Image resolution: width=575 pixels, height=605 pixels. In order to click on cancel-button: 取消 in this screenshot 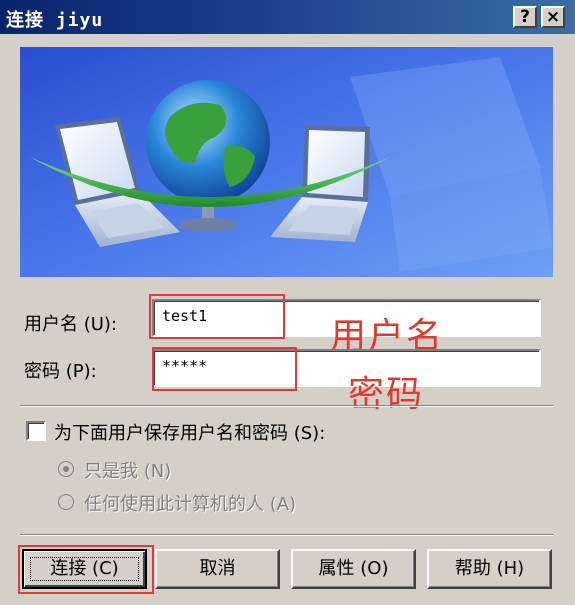, I will do `click(217, 569)`.